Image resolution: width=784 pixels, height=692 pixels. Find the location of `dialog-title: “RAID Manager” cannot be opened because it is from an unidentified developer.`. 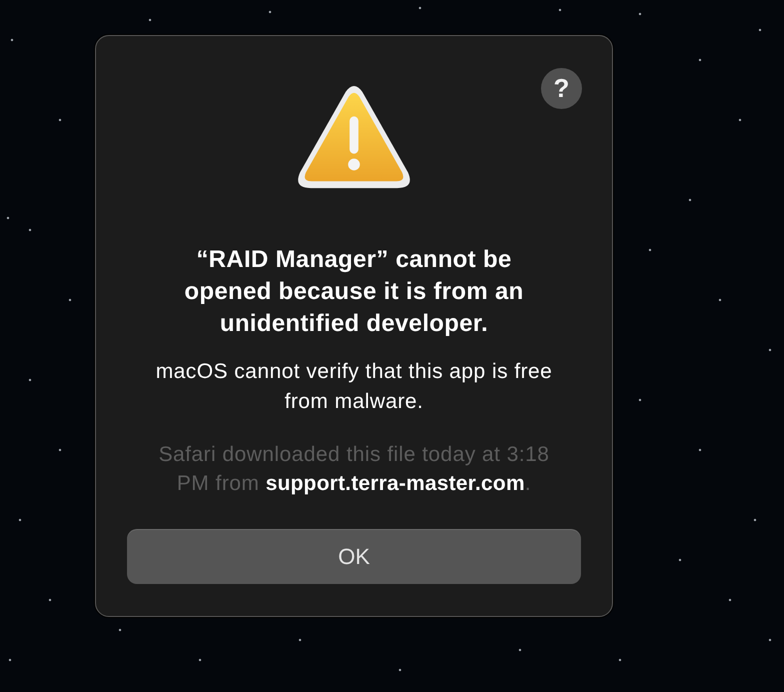

dialog-title: “RAID Manager” cannot be opened because it is from an unidentified developer. is located at coordinates (354, 292).